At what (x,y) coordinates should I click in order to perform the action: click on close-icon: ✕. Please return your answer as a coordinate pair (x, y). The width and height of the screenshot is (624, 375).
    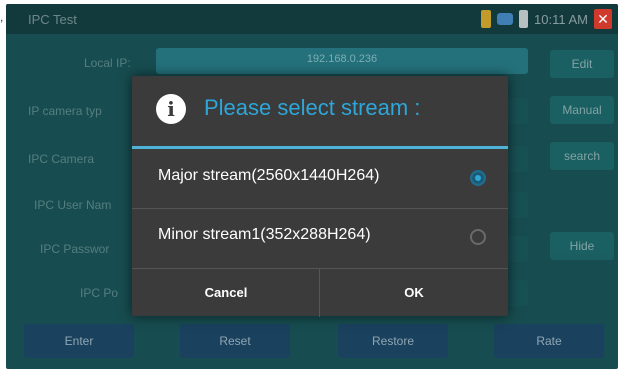
    Looking at the image, I should click on (603, 19).